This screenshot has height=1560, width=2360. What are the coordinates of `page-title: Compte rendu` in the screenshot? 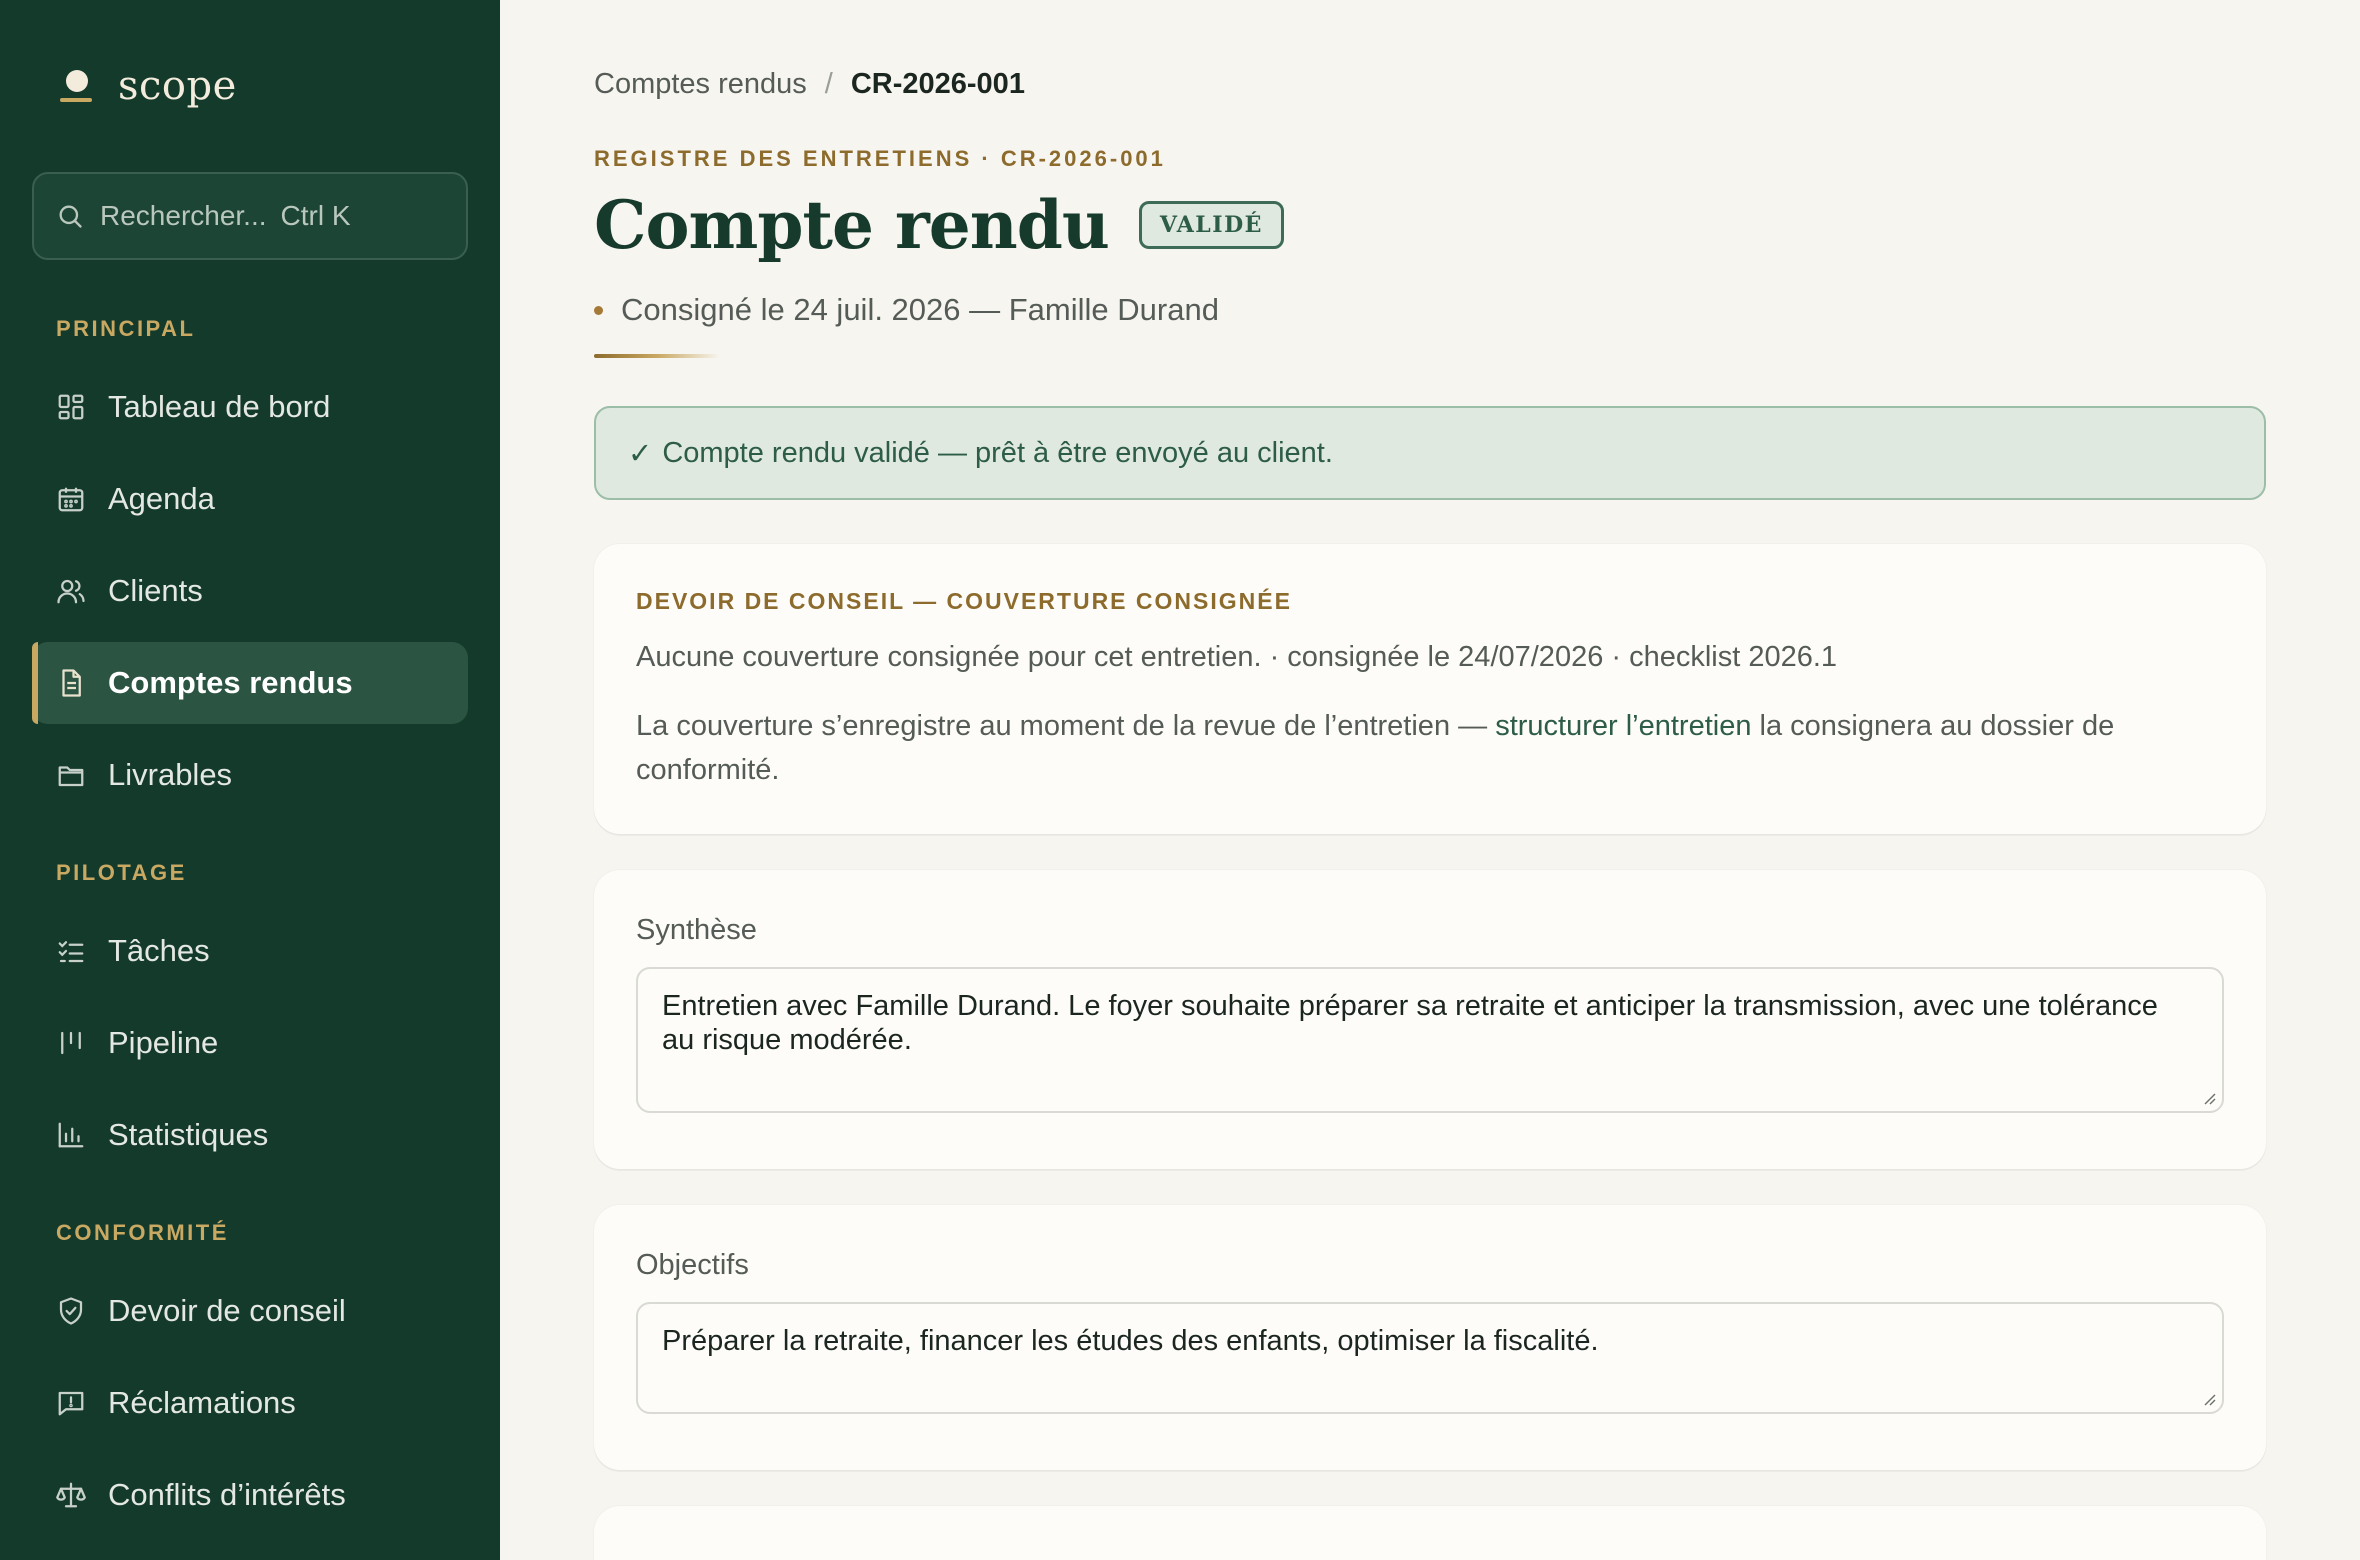 It's located at (852, 225).